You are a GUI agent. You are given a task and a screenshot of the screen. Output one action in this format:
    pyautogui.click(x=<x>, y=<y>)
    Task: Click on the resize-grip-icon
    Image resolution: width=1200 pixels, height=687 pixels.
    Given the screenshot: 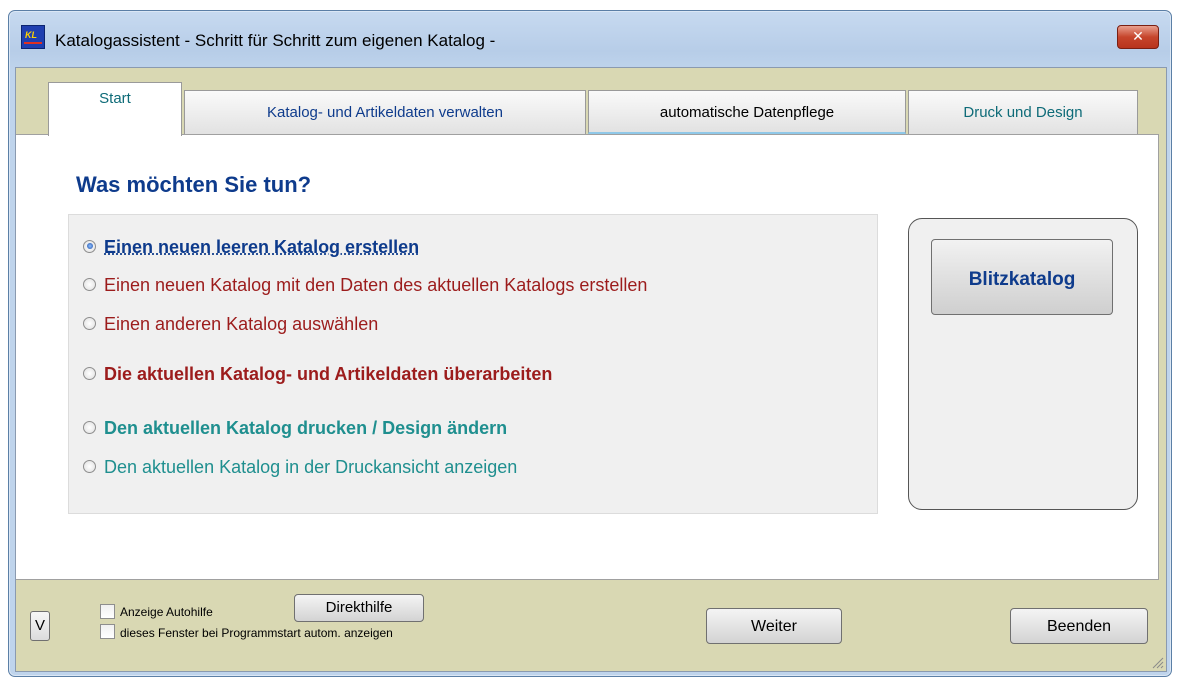 What is the action you would take?
    pyautogui.click(x=1157, y=662)
    